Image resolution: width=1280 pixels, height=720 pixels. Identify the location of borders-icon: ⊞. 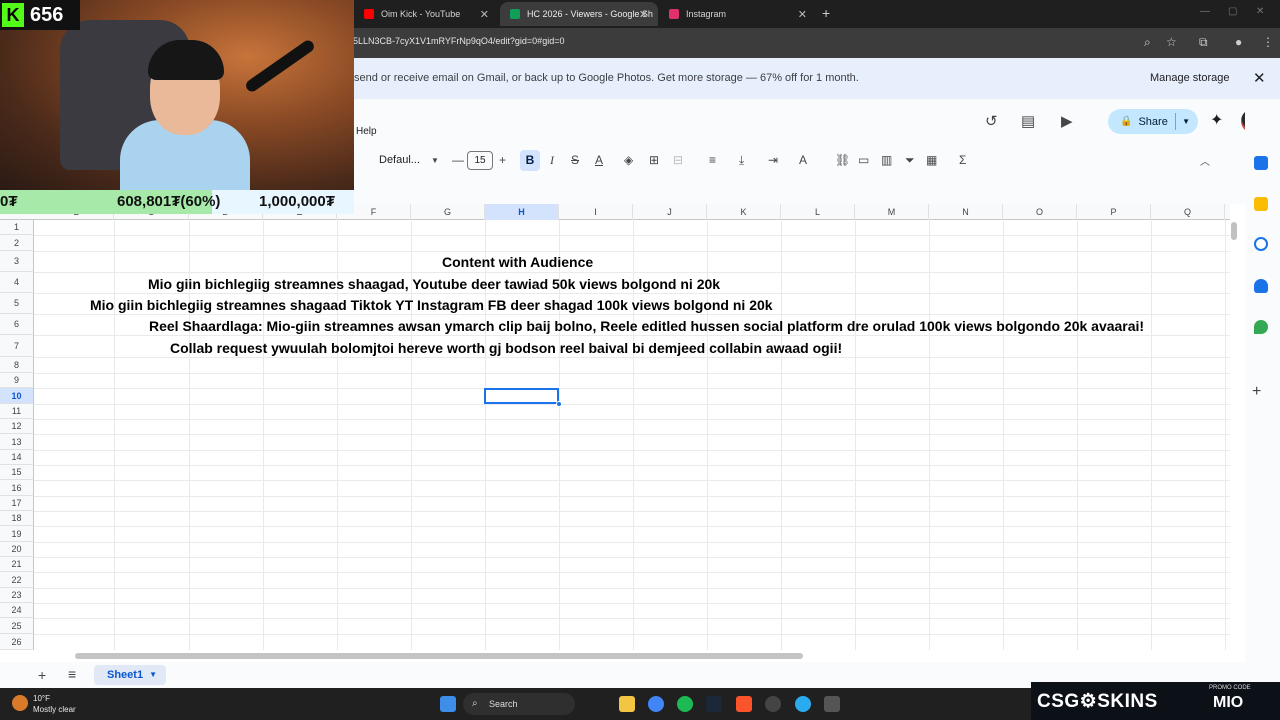
(654, 160).